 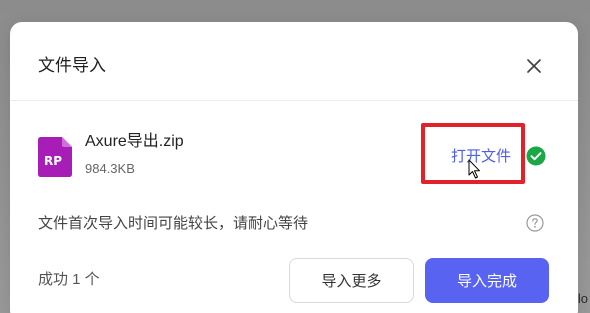 What do you see at coordinates (487, 280) in the screenshot?
I see `import-done-button: 导入完成` at bounding box center [487, 280].